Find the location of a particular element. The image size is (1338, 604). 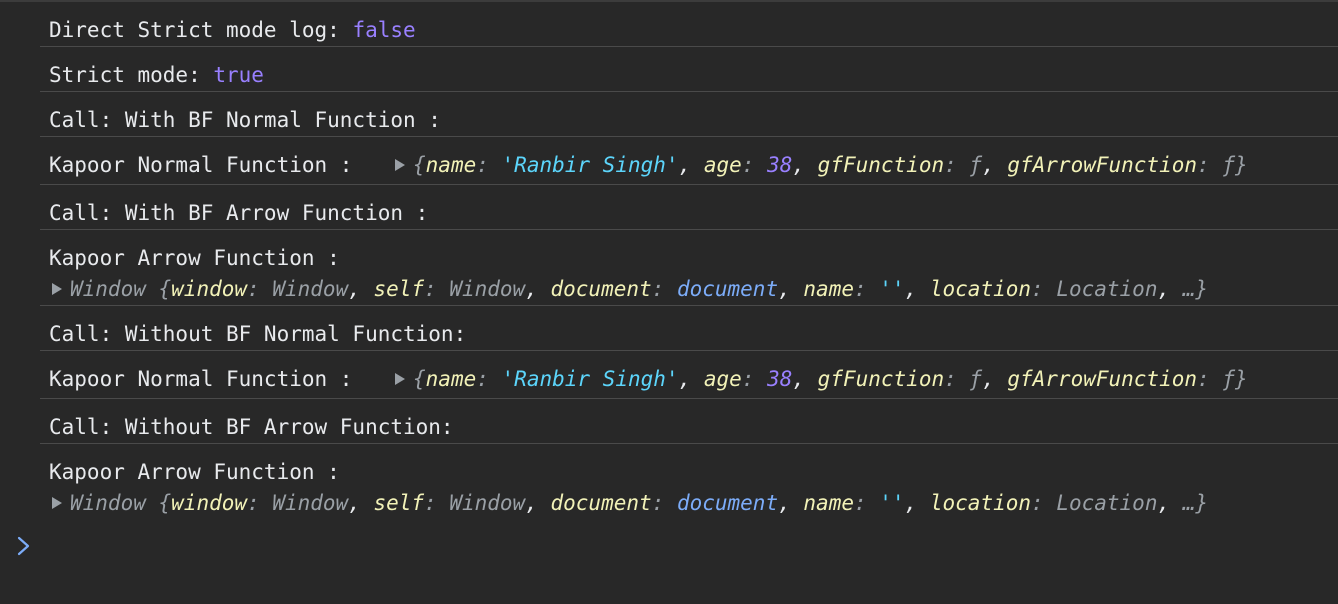

console-log-message: Strict mode: true is located at coordinates (156, 75).